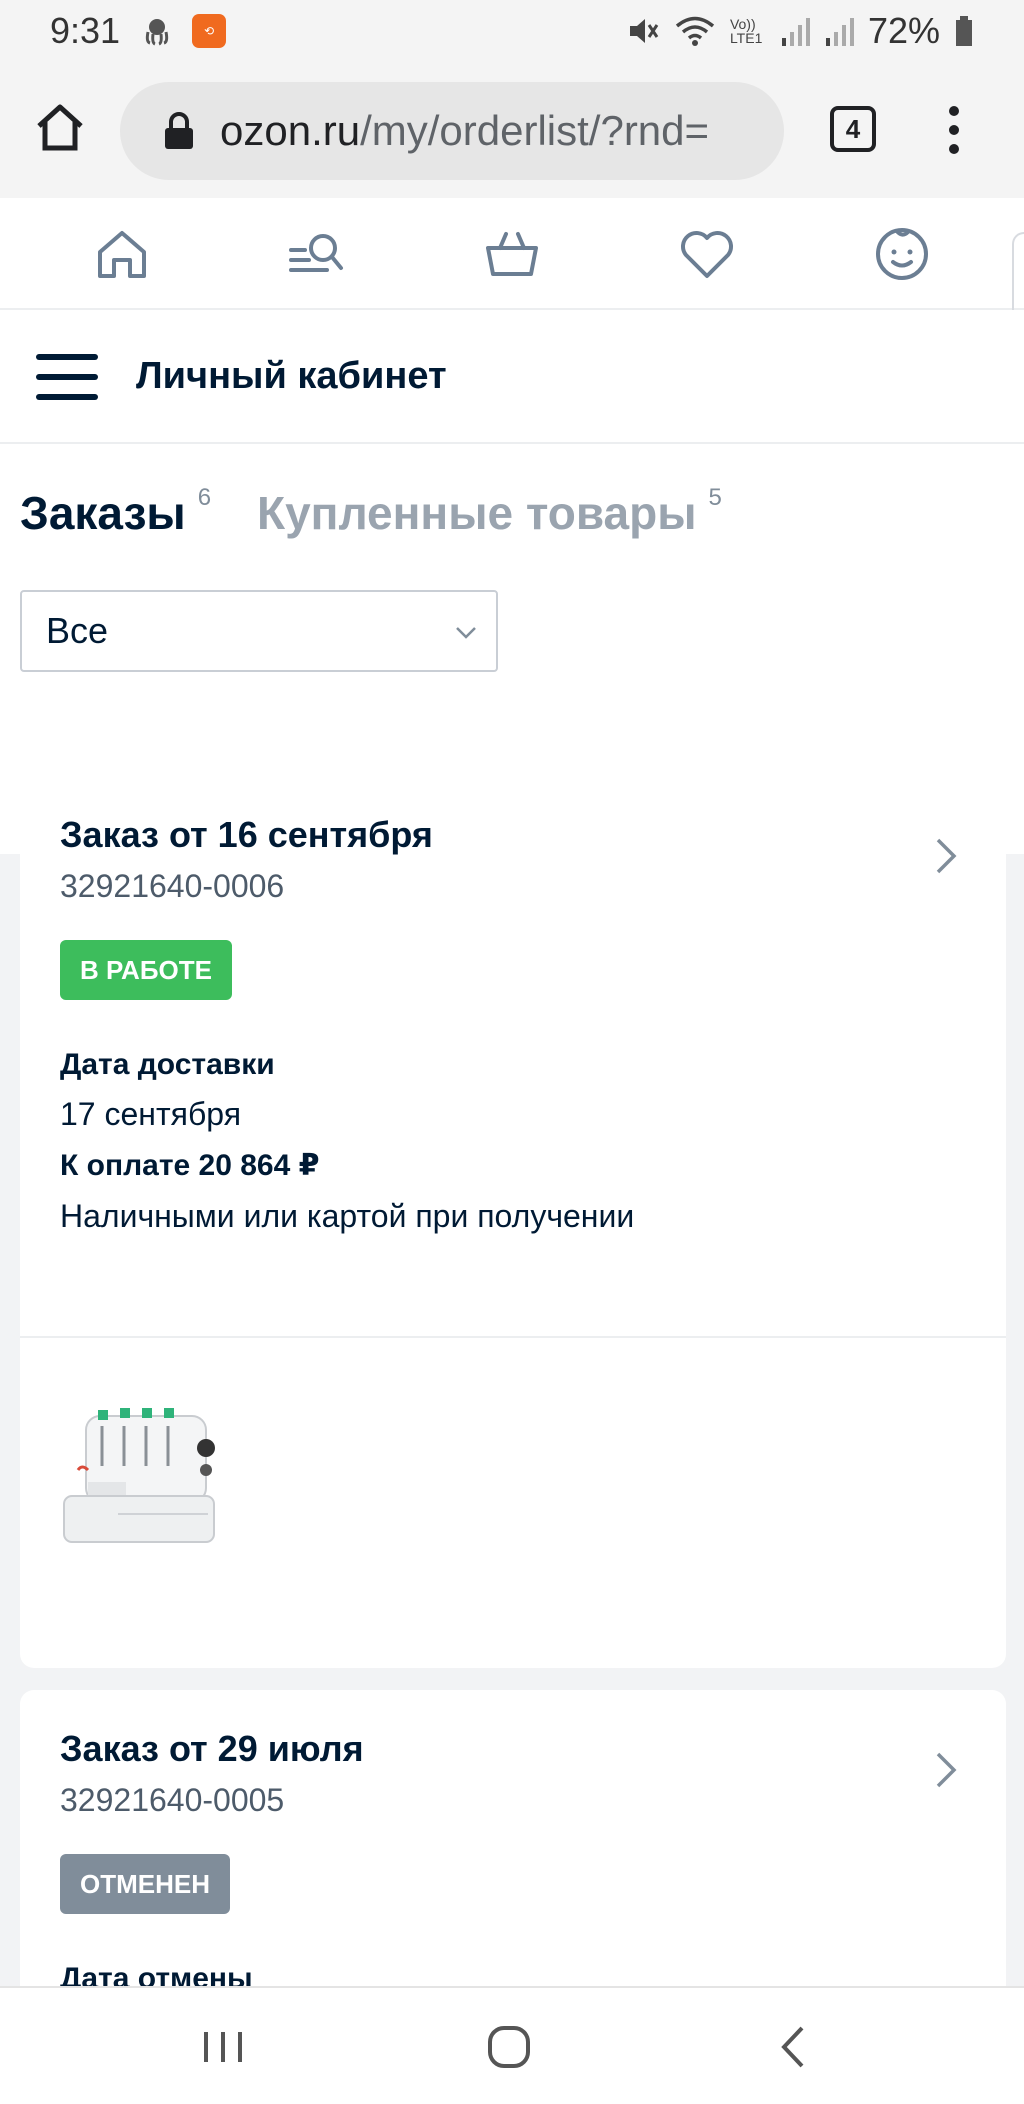  What do you see at coordinates (853, 129) in the screenshot?
I see `tab-switcher-button: 4` at bounding box center [853, 129].